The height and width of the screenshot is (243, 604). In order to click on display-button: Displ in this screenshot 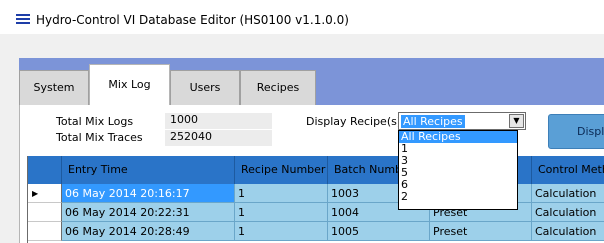, I will do `click(576, 131)`.